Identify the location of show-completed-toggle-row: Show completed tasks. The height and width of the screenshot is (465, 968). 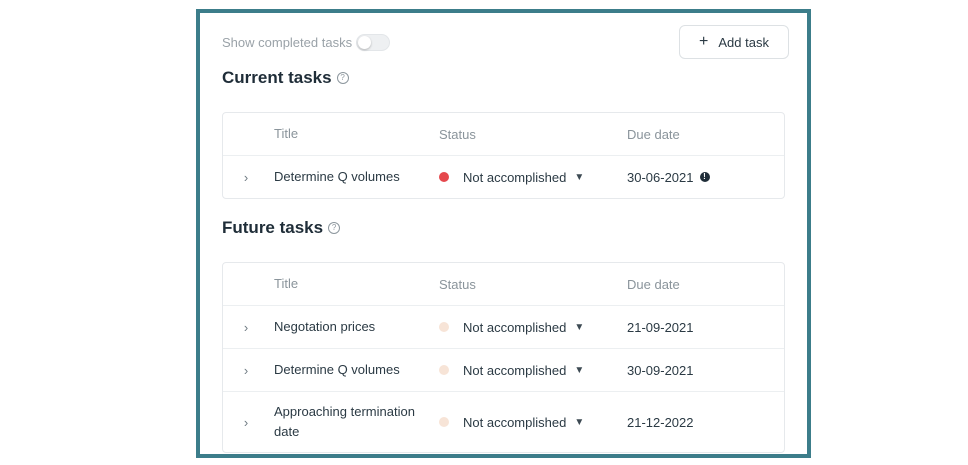
(306, 42).